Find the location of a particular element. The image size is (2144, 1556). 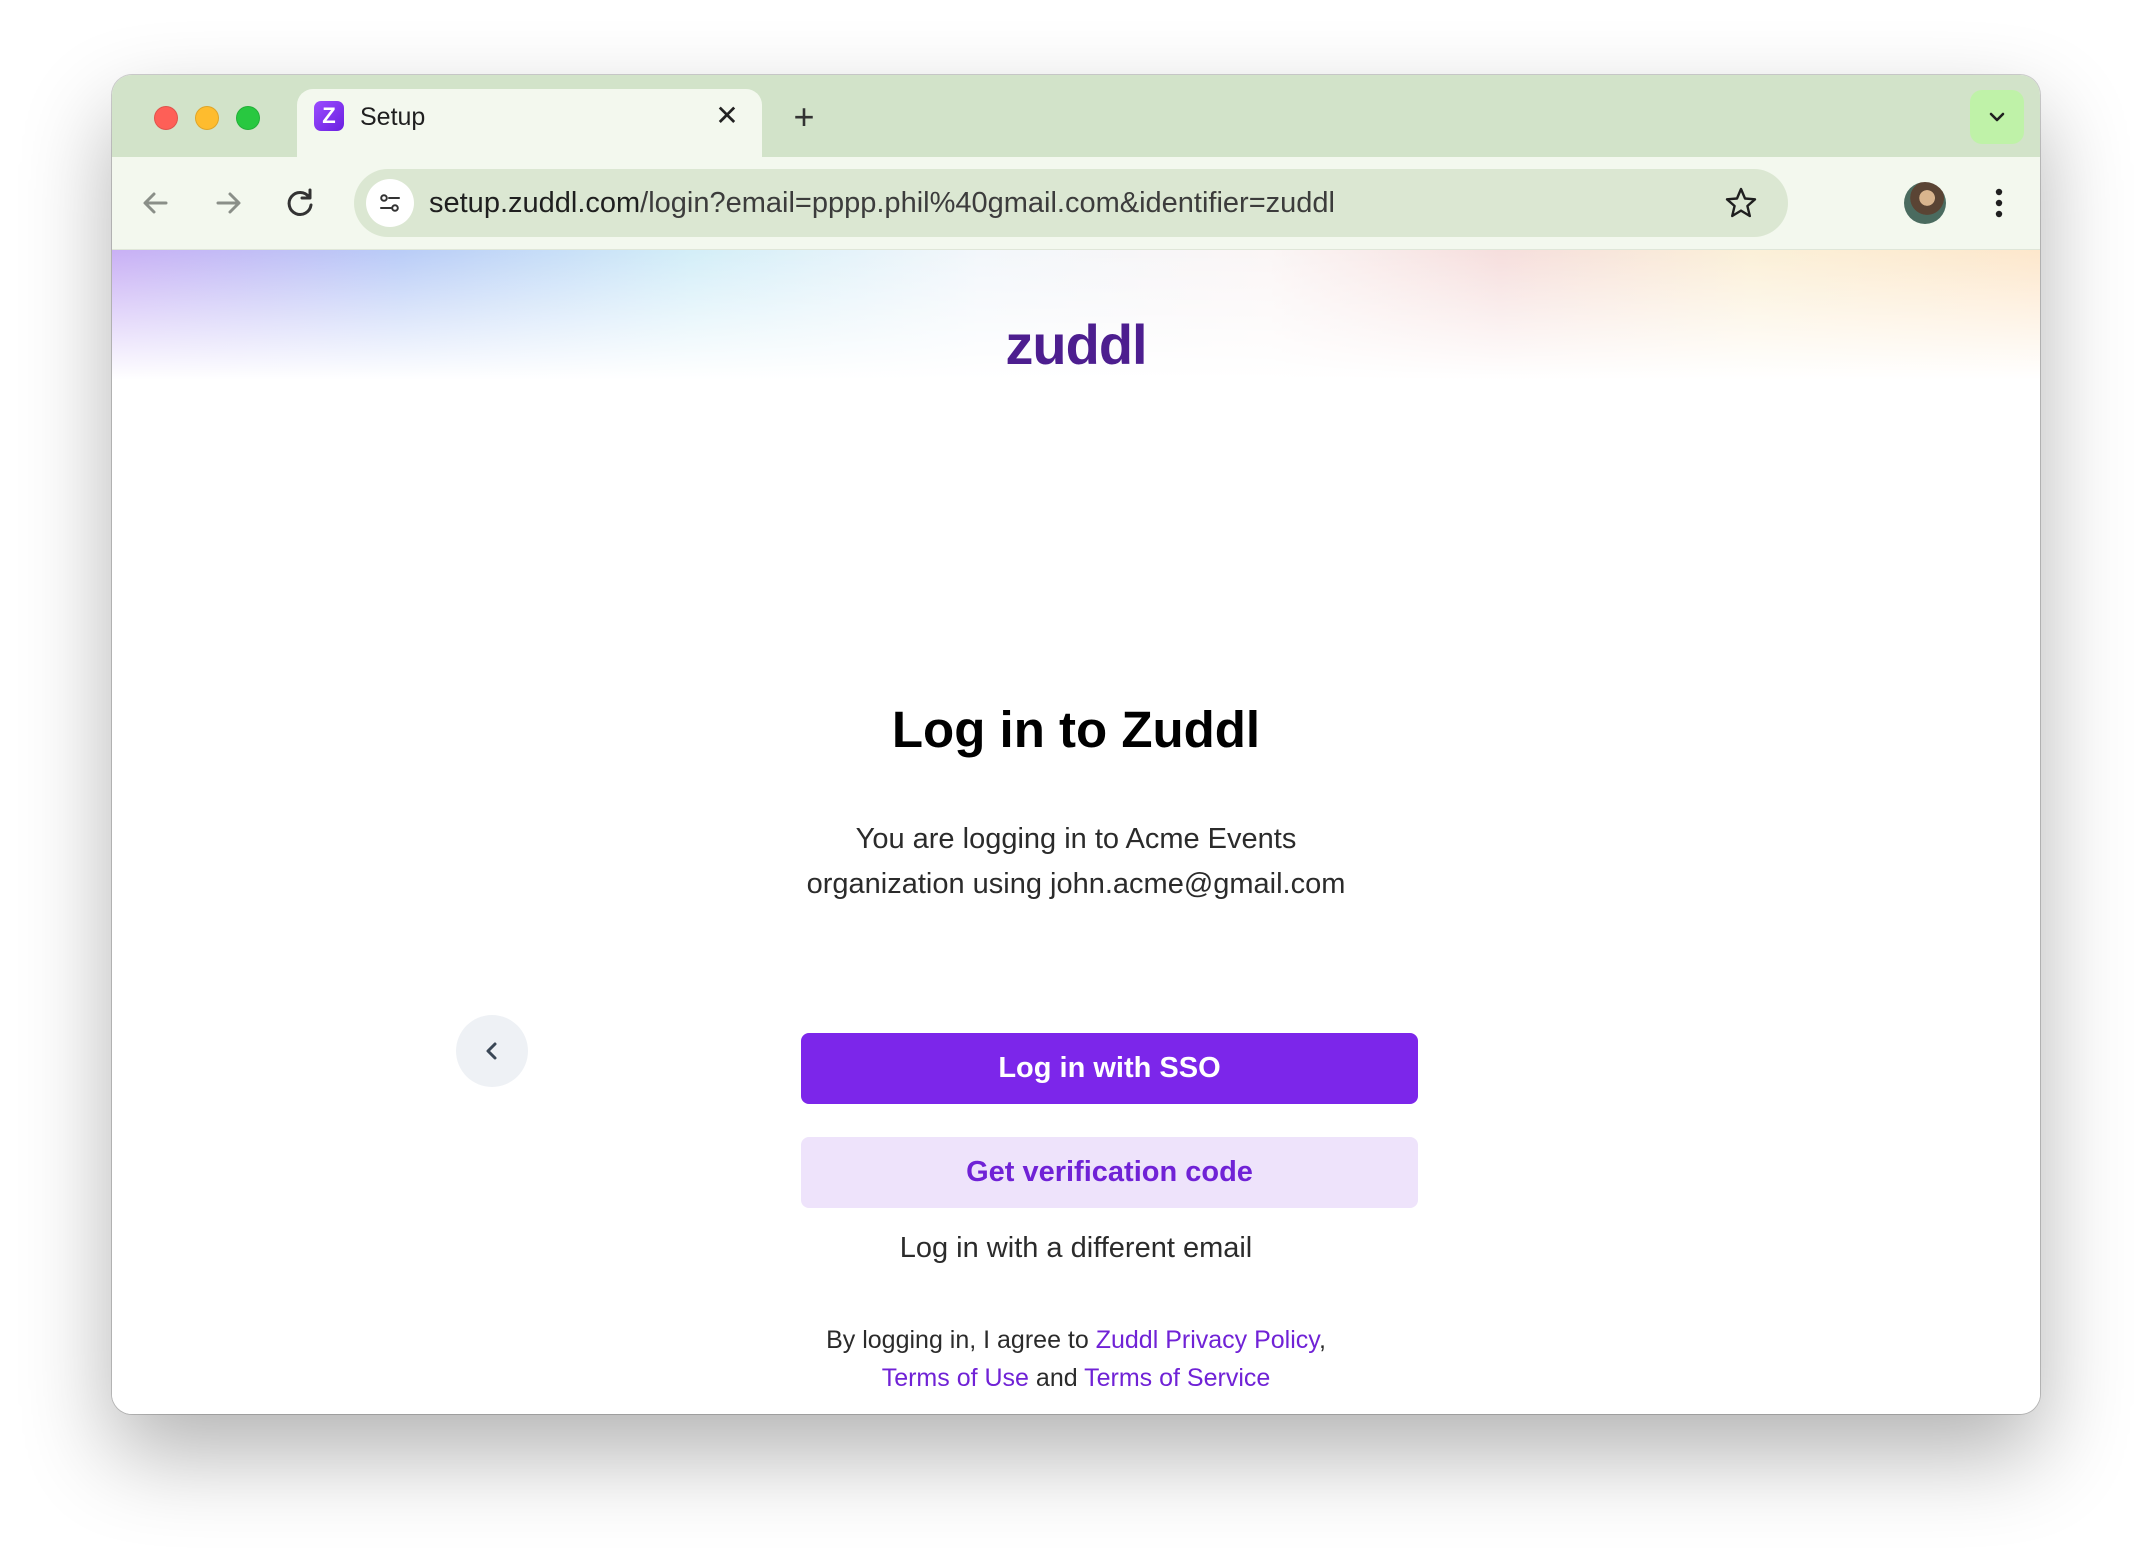

profile-avatar is located at coordinates (1925, 203).